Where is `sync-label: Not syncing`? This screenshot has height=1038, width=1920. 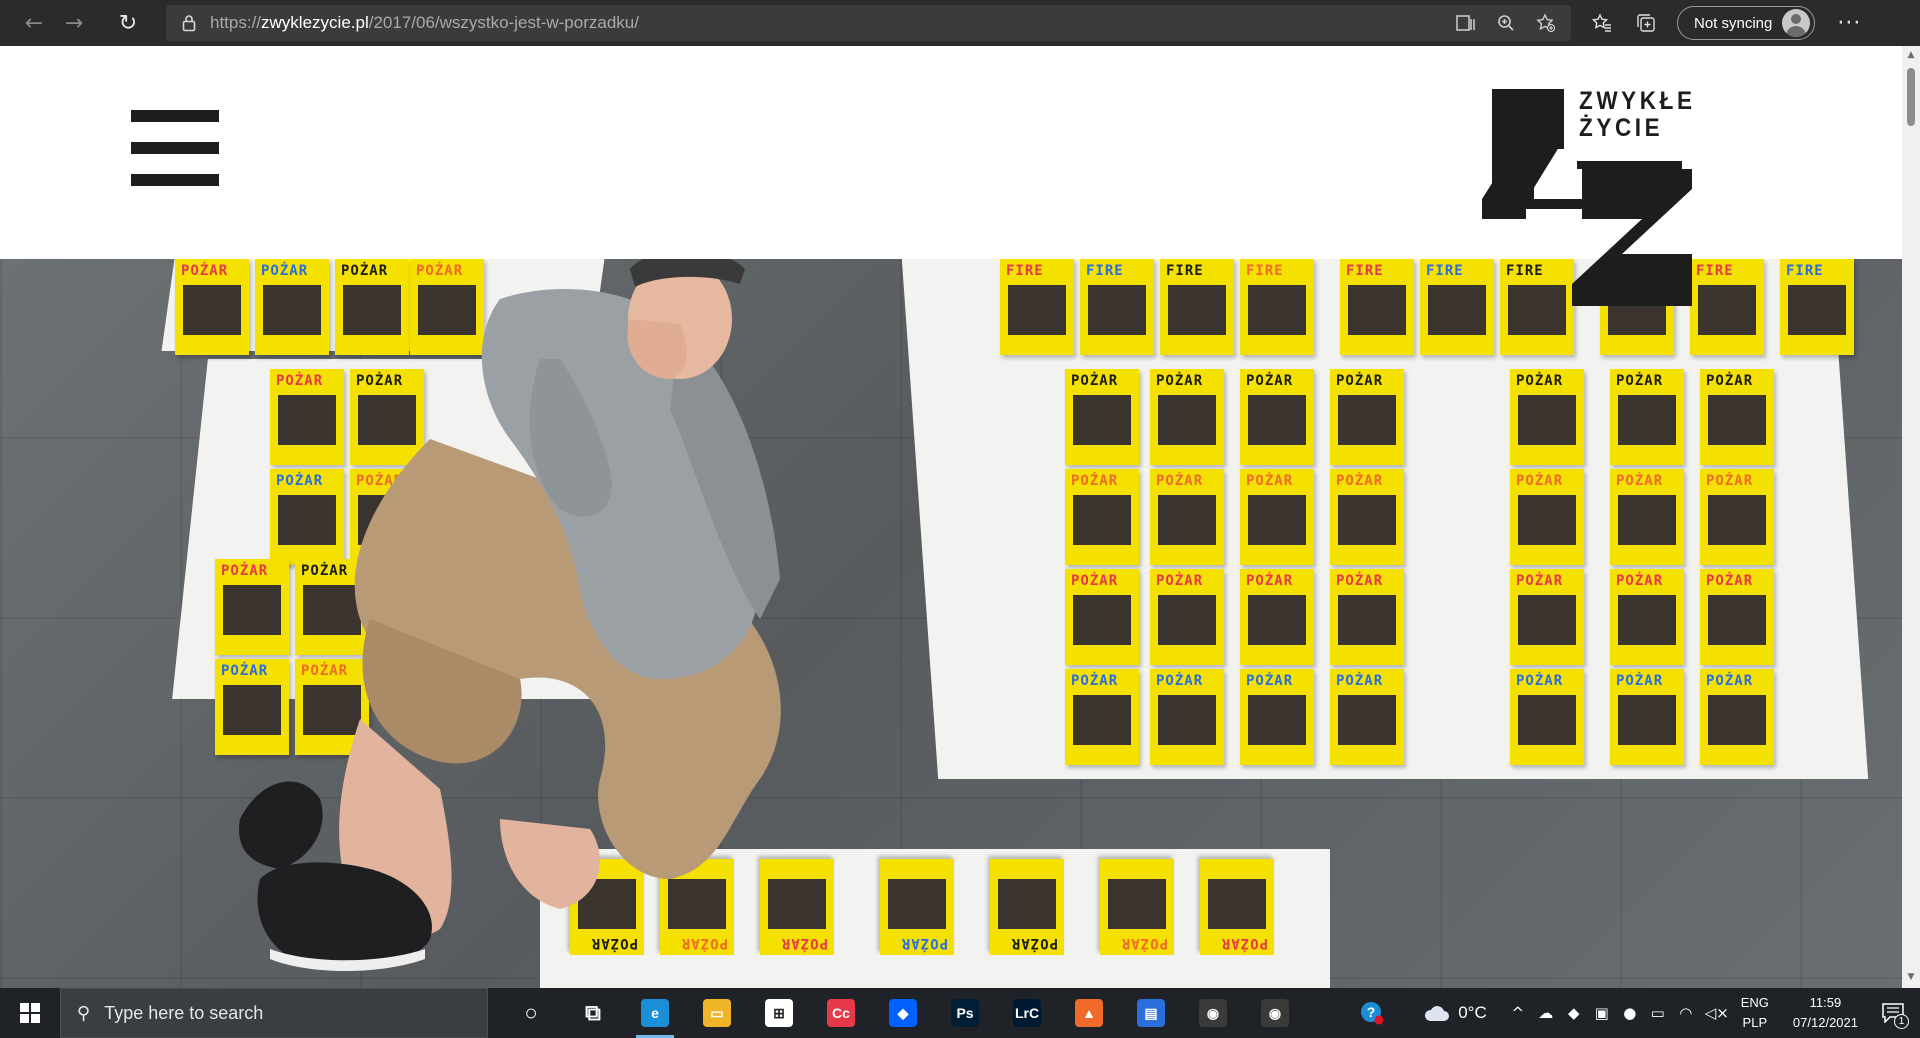 sync-label: Not syncing is located at coordinates (1733, 23).